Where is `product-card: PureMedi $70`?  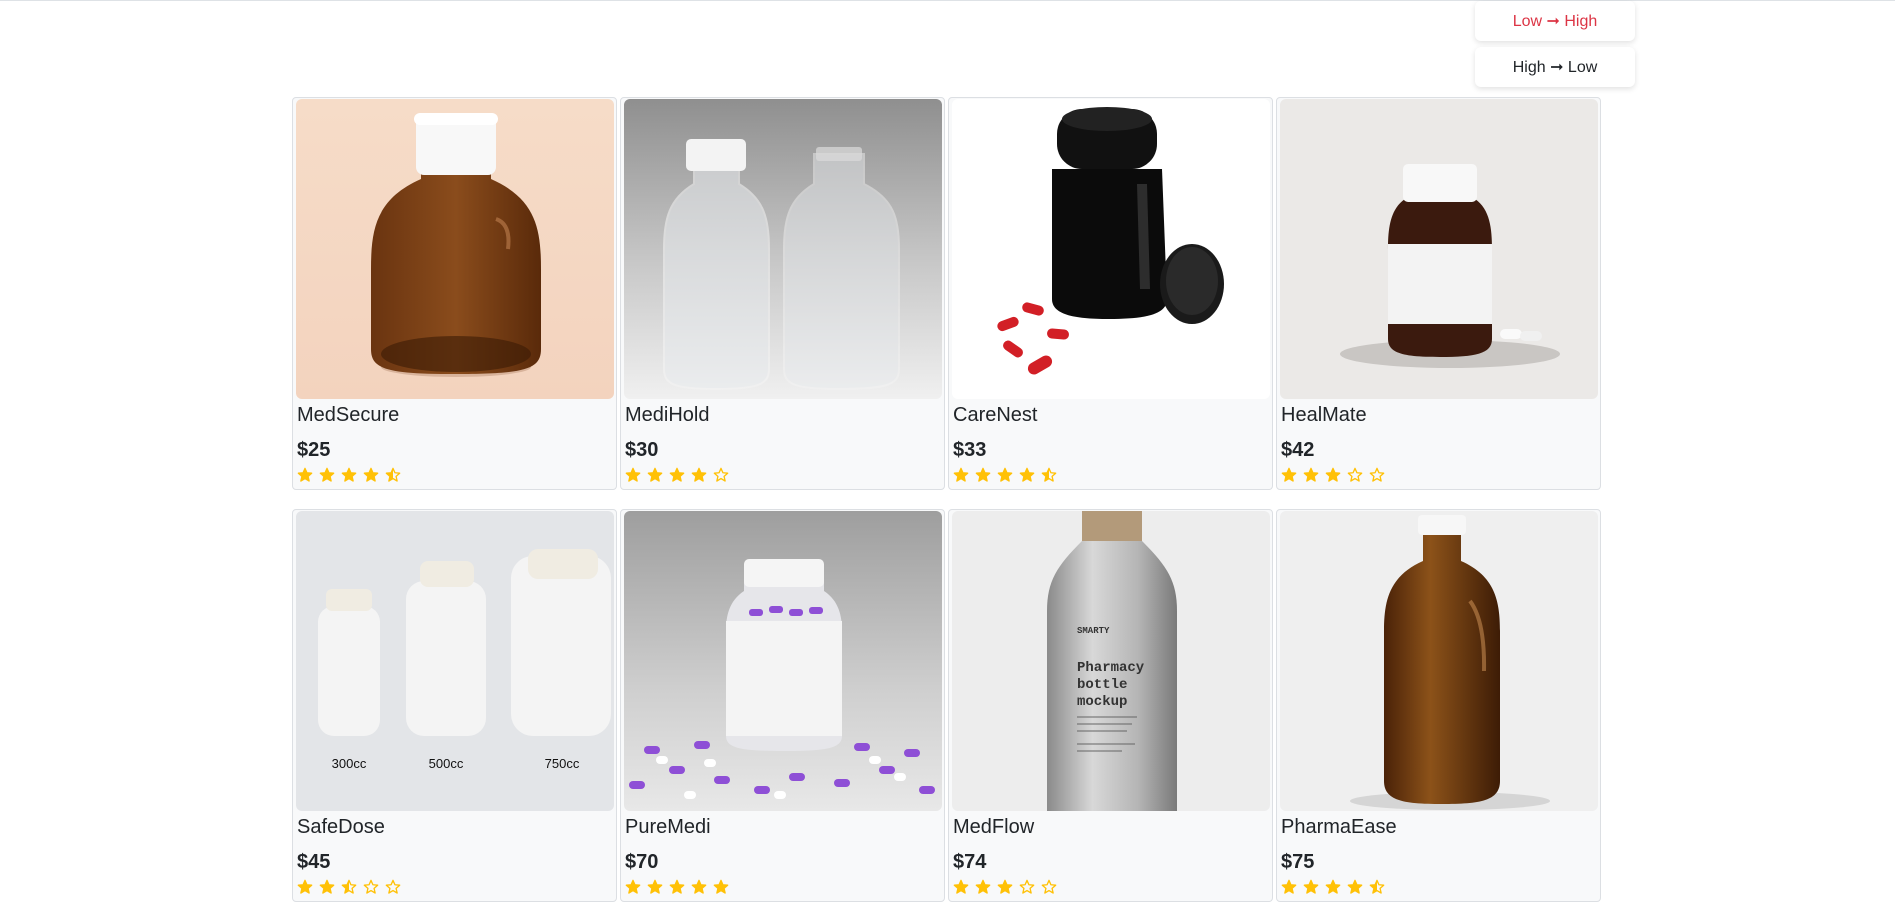
product-card: PureMedi $70 is located at coordinates (782, 705).